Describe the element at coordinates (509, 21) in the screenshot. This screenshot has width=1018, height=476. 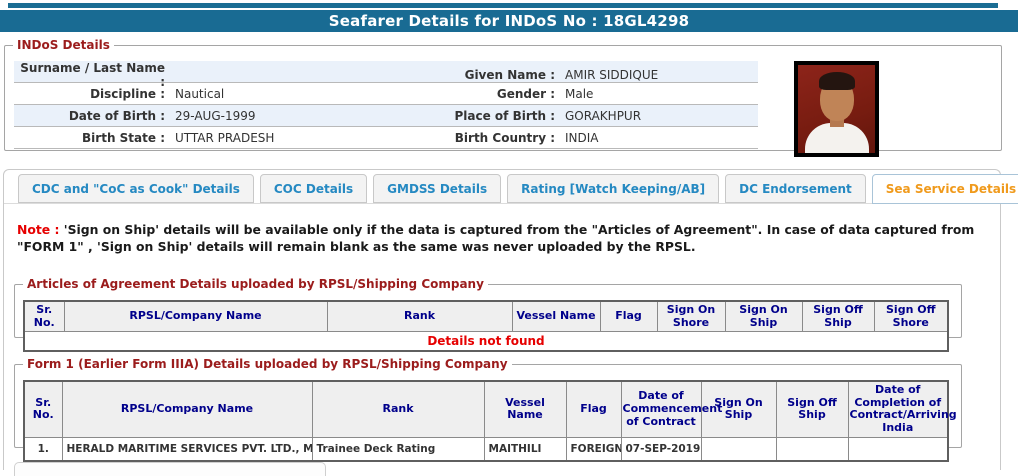
I see `page-title: Seafarer Details for INDoS No : 18GL4298` at that location.